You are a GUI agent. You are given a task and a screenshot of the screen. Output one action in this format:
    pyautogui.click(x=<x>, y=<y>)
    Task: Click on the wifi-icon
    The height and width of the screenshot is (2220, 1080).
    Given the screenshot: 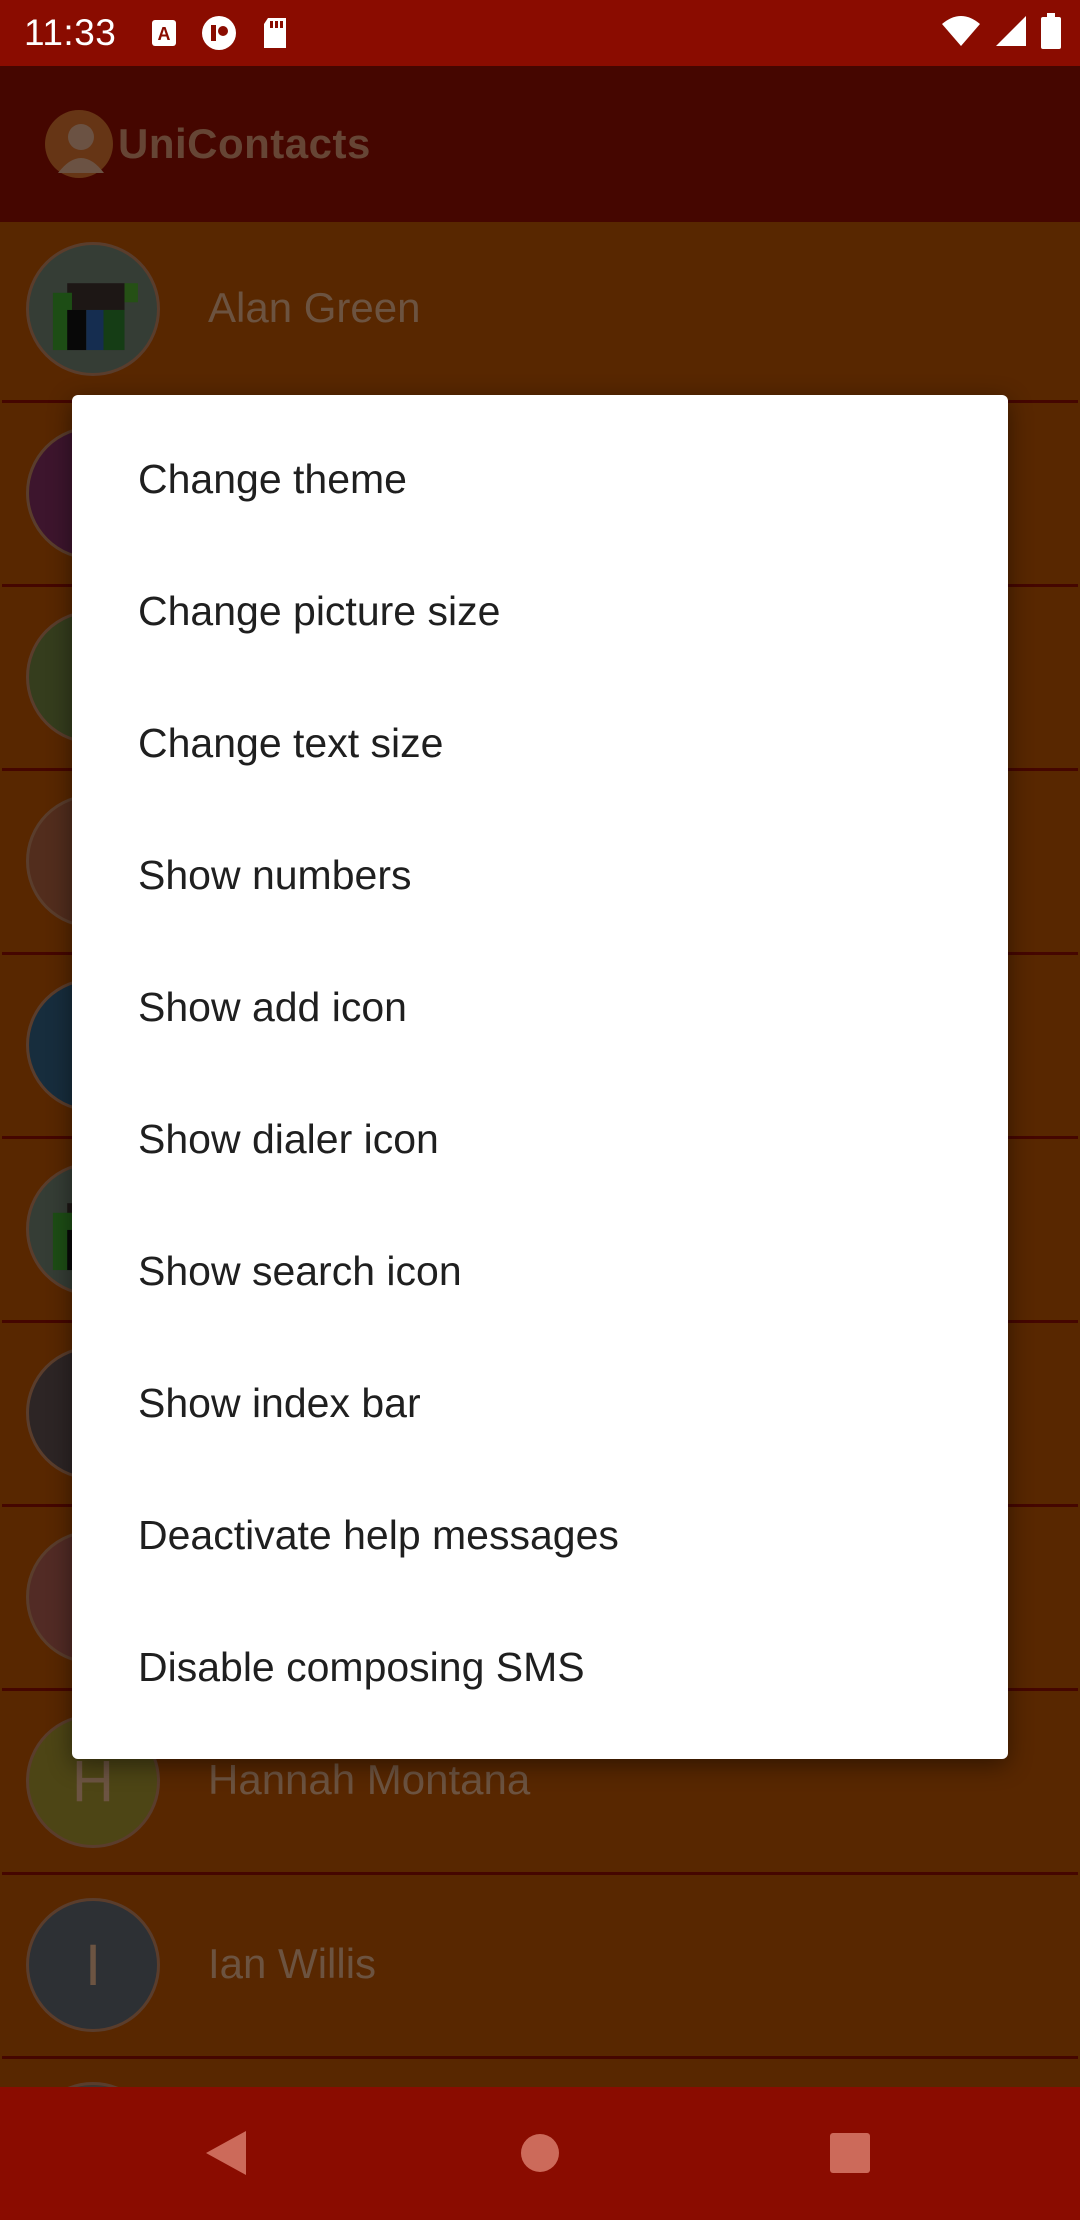 What is the action you would take?
    pyautogui.click(x=961, y=31)
    